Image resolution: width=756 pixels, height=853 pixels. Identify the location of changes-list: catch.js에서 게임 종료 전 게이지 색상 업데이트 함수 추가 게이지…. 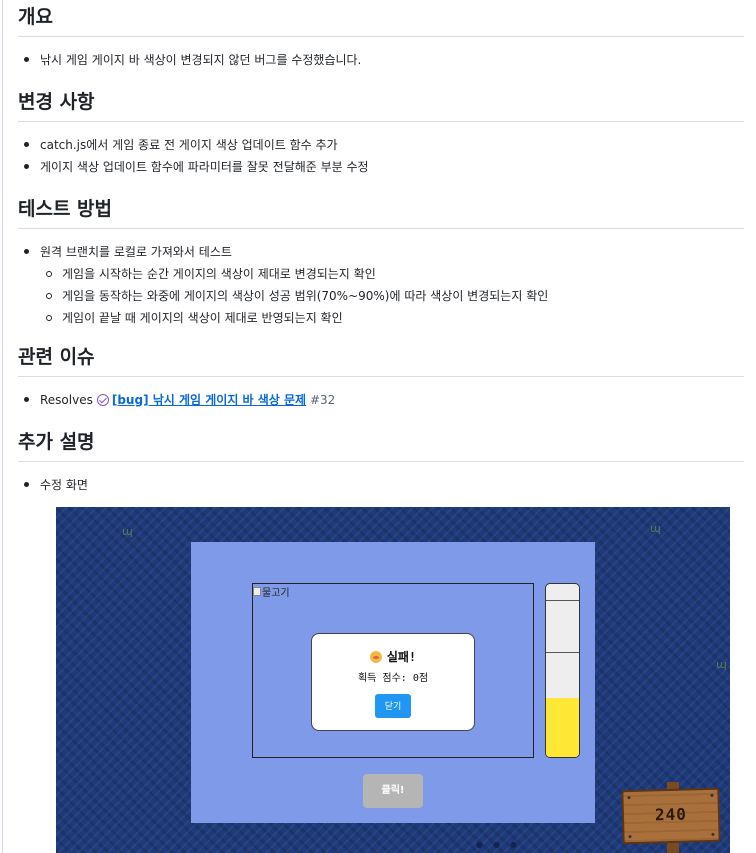
(381, 156).